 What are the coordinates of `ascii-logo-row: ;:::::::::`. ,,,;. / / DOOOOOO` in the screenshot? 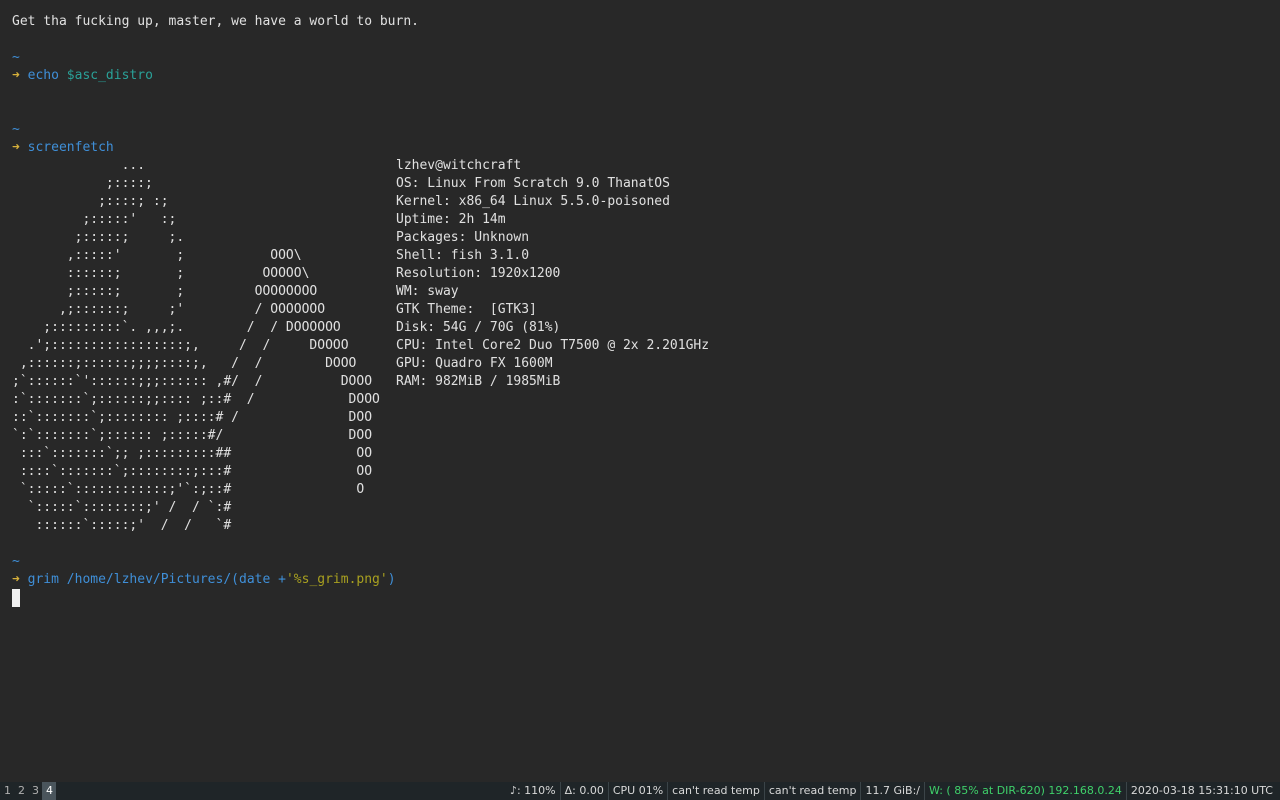 It's located at (176, 327).